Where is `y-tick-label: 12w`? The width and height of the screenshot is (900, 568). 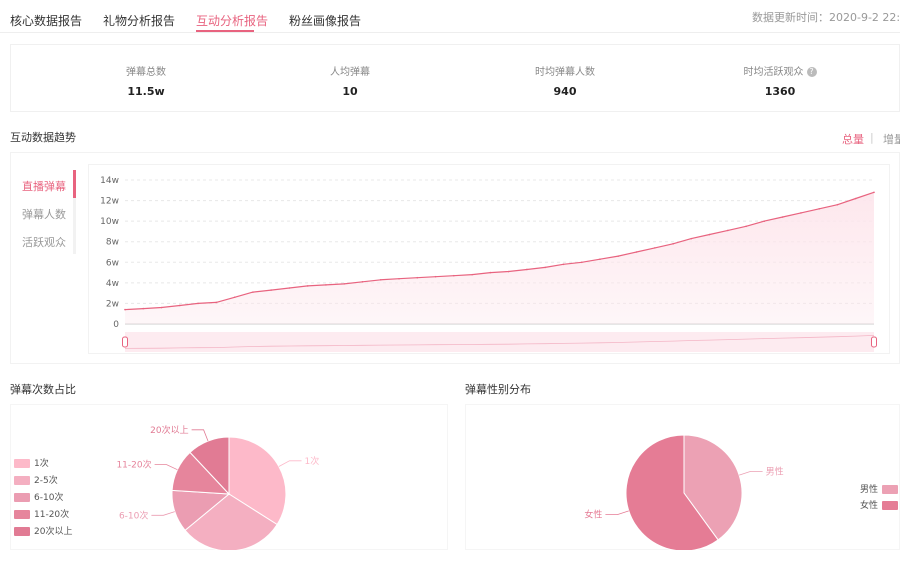 y-tick-label: 12w is located at coordinates (109, 202).